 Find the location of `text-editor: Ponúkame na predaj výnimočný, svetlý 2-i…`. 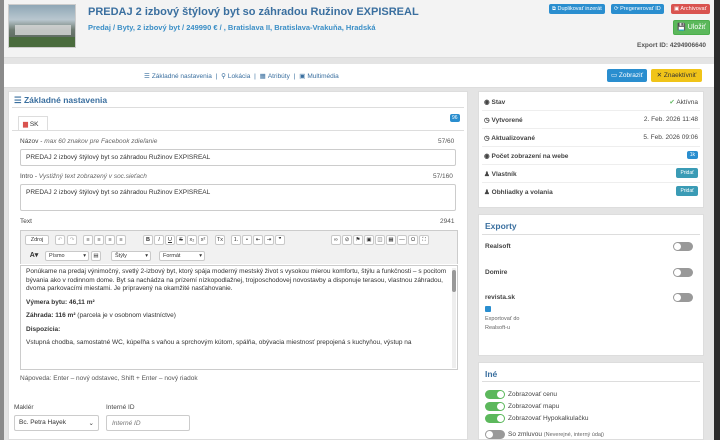

text-editor: Ponúkame na predaj výnimočný, svetlý 2-i… is located at coordinates (239, 317).